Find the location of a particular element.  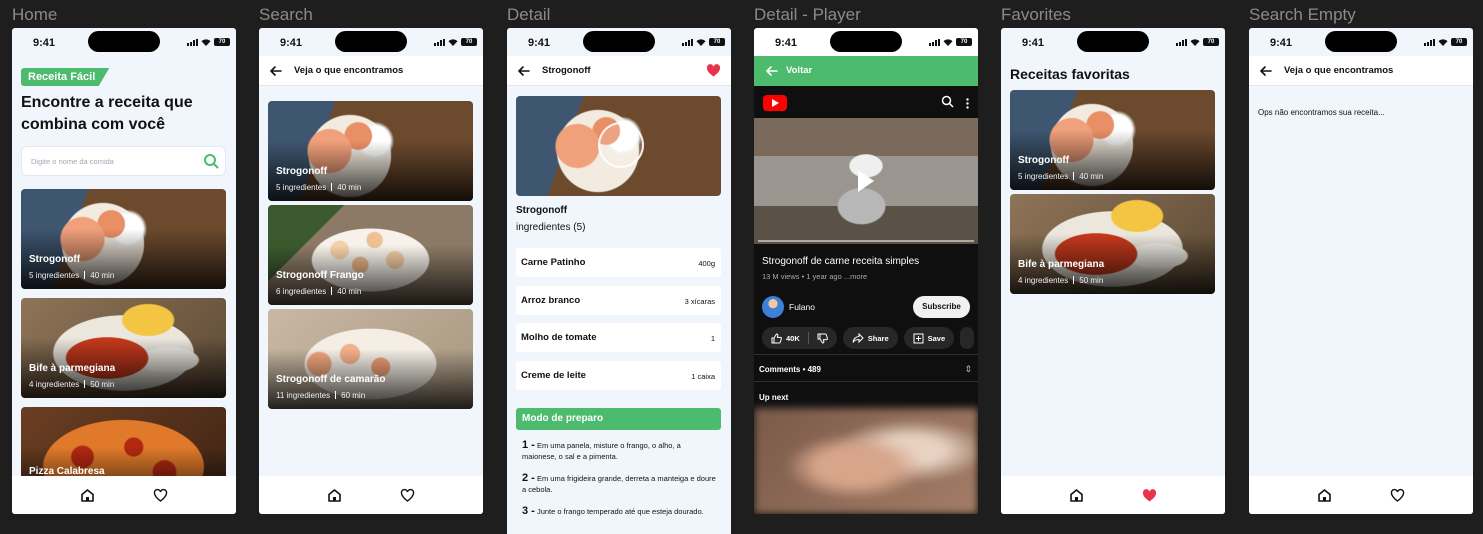

recipe-video-thumbnail is located at coordinates (618, 146).